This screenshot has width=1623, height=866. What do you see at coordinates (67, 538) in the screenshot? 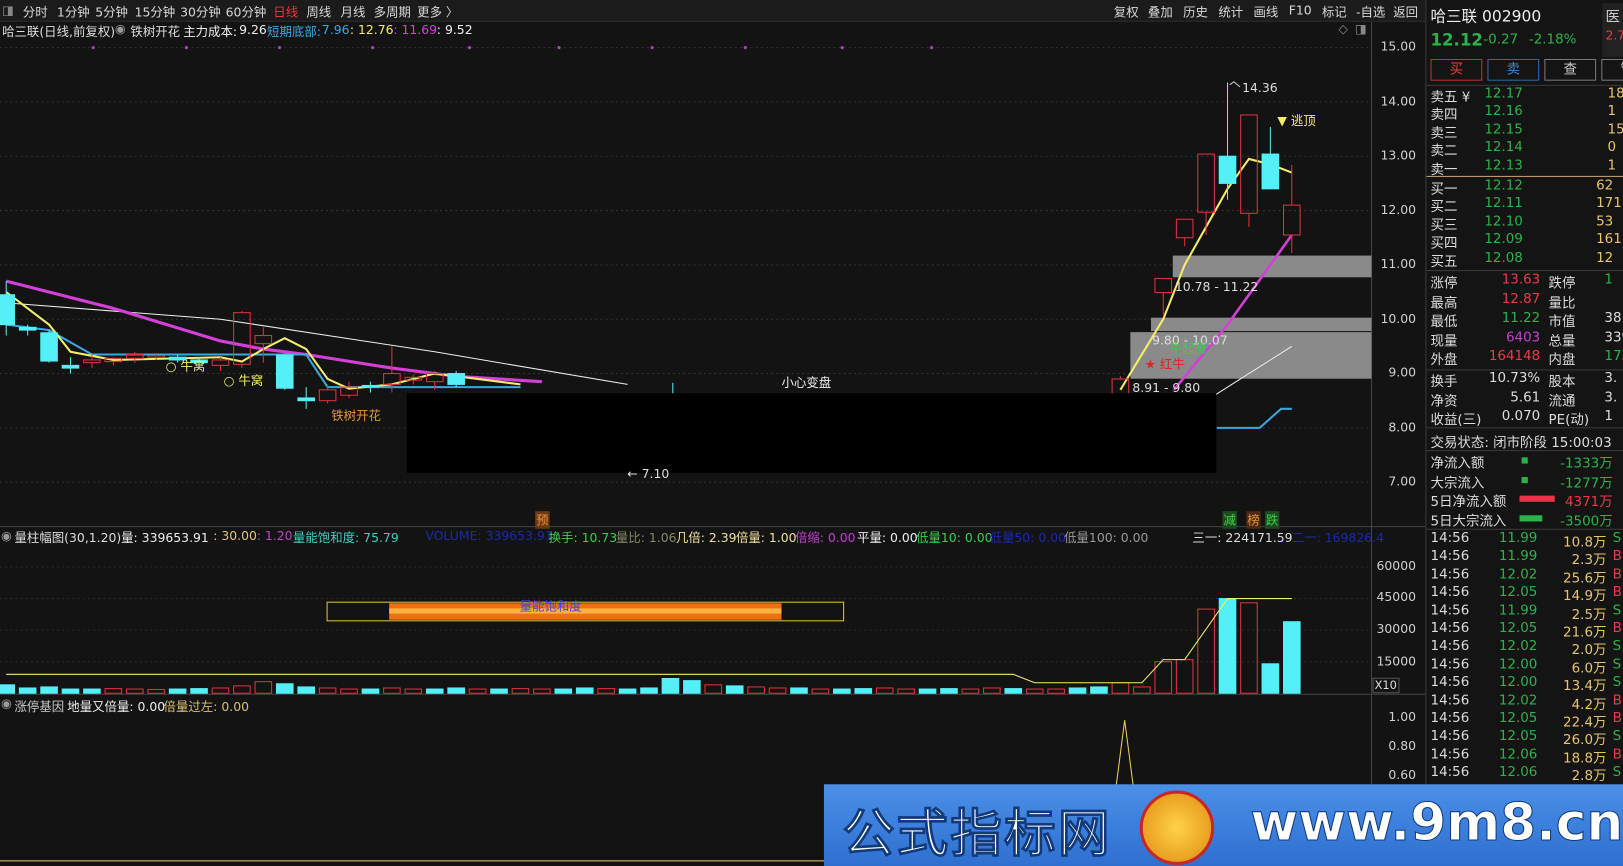
I see `volume-indicator-name: 量柱幅图(30,1.20)` at bounding box center [67, 538].